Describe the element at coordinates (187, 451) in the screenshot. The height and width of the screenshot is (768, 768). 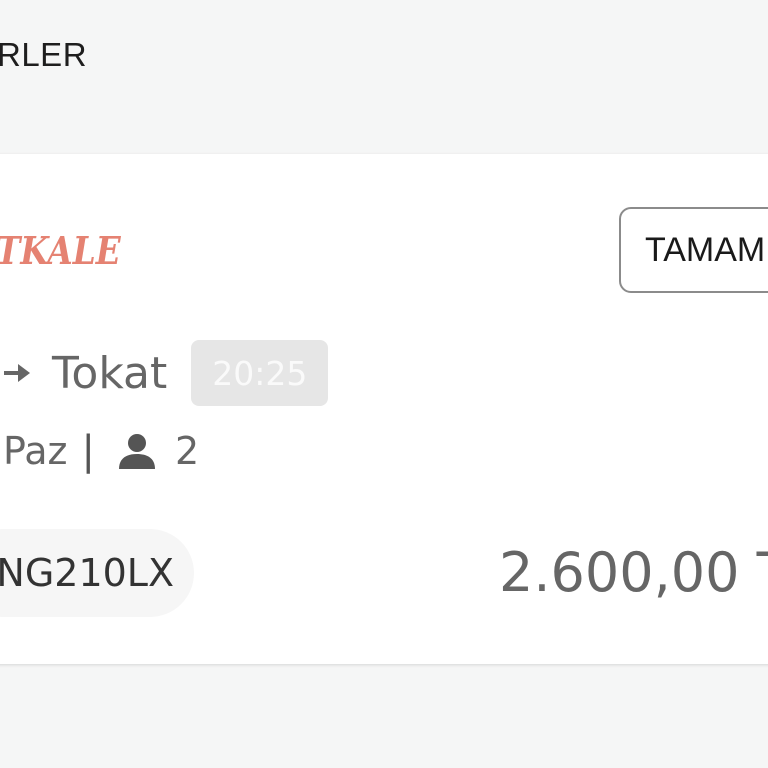
I see `passenger-count: 2` at that location.